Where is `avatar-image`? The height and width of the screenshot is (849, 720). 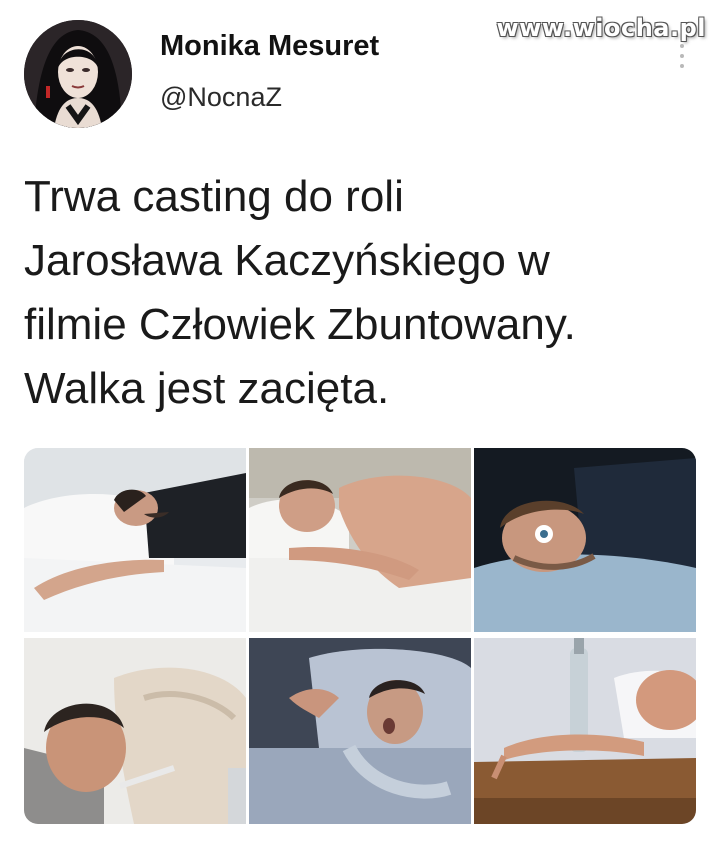
avatar-image is located at coordinates (78, 74).